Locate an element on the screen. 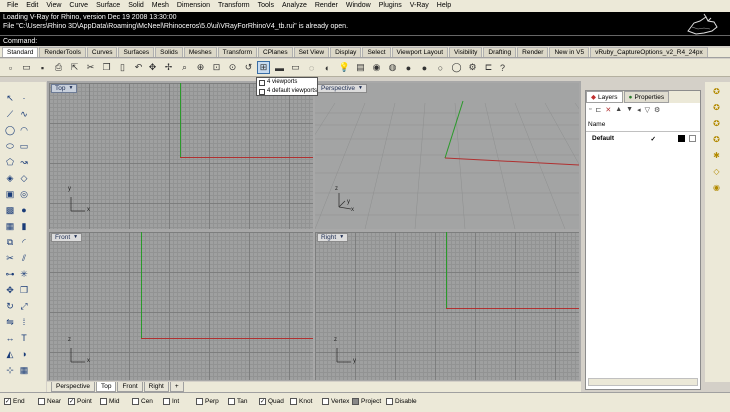 The width and height of the screenshot is (730, 412). tab-perspective: Perspective is located at coordinates (73, 387).